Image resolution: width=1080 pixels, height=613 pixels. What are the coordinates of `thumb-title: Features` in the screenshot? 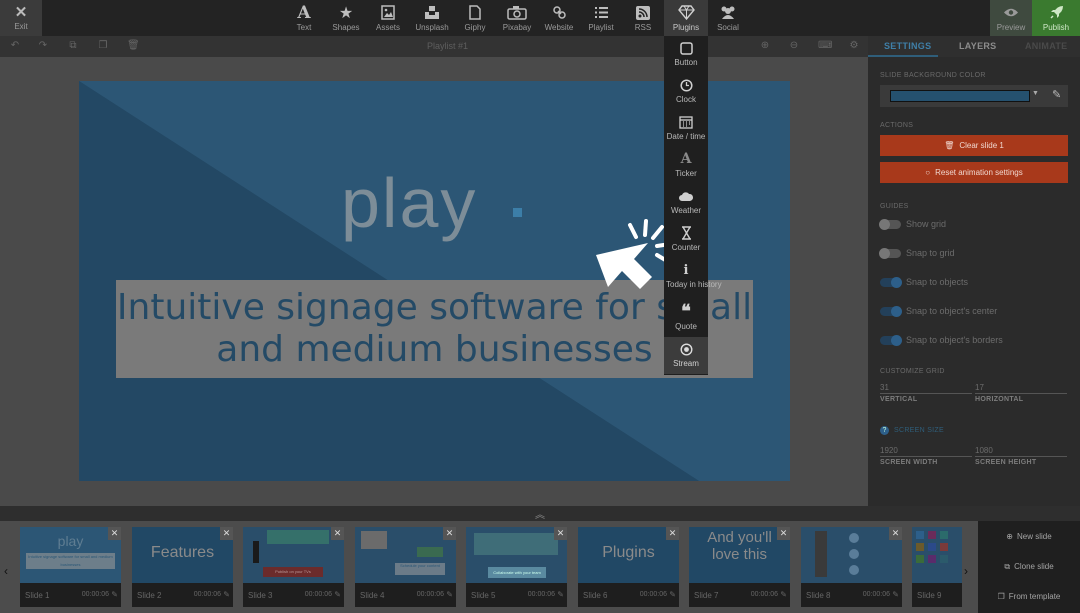 It's located at (182, 552).